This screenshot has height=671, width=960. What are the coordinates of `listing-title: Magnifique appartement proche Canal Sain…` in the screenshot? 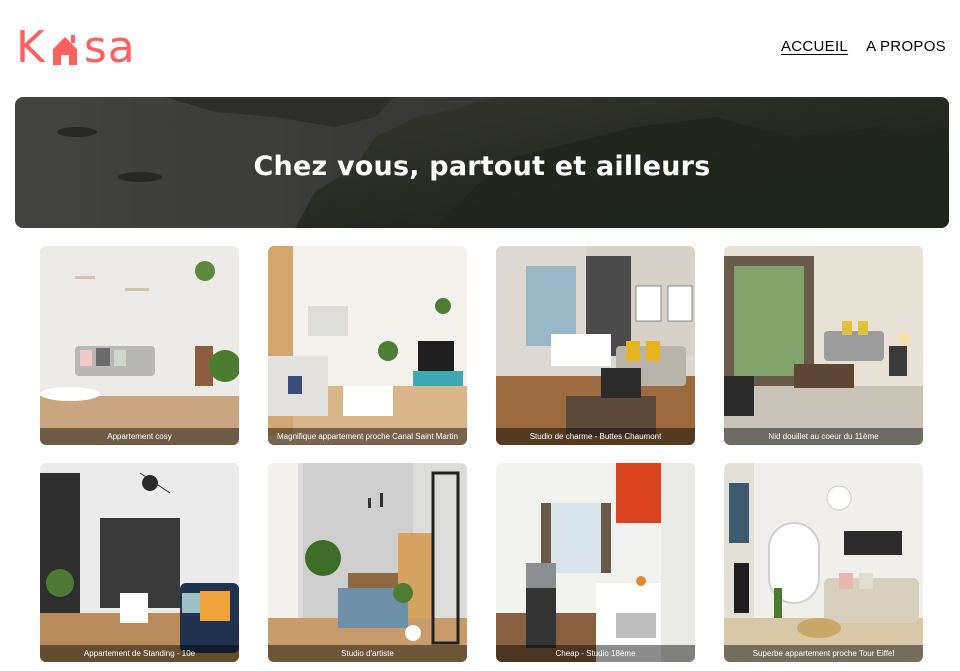 It's located at (367, 436).